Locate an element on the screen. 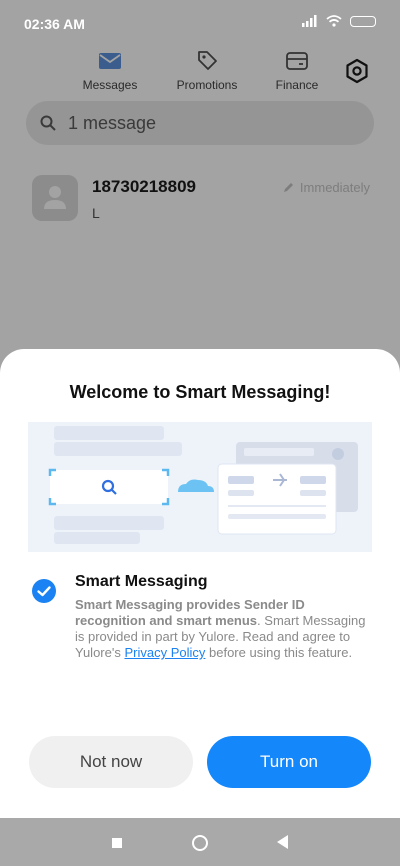 The height and width of the screenshot is (866, 400). not-now-button: Not now is located at coordinates (111, 762).